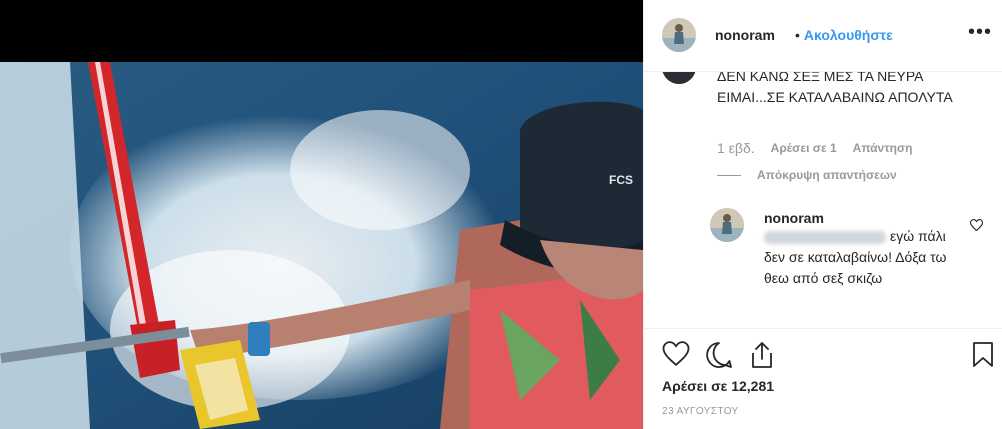  I want to click on save-bookmark-icon, so click(983, 357).